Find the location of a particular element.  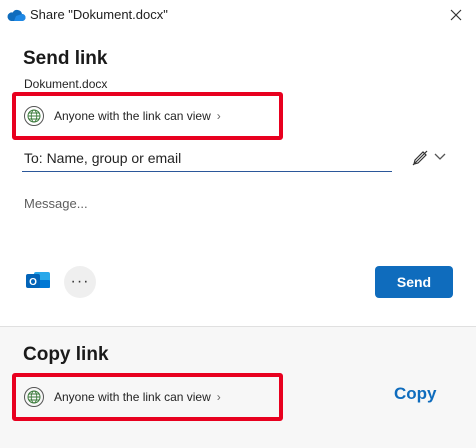

file-name: Dokument.docx is located at coordinates (66, 84).